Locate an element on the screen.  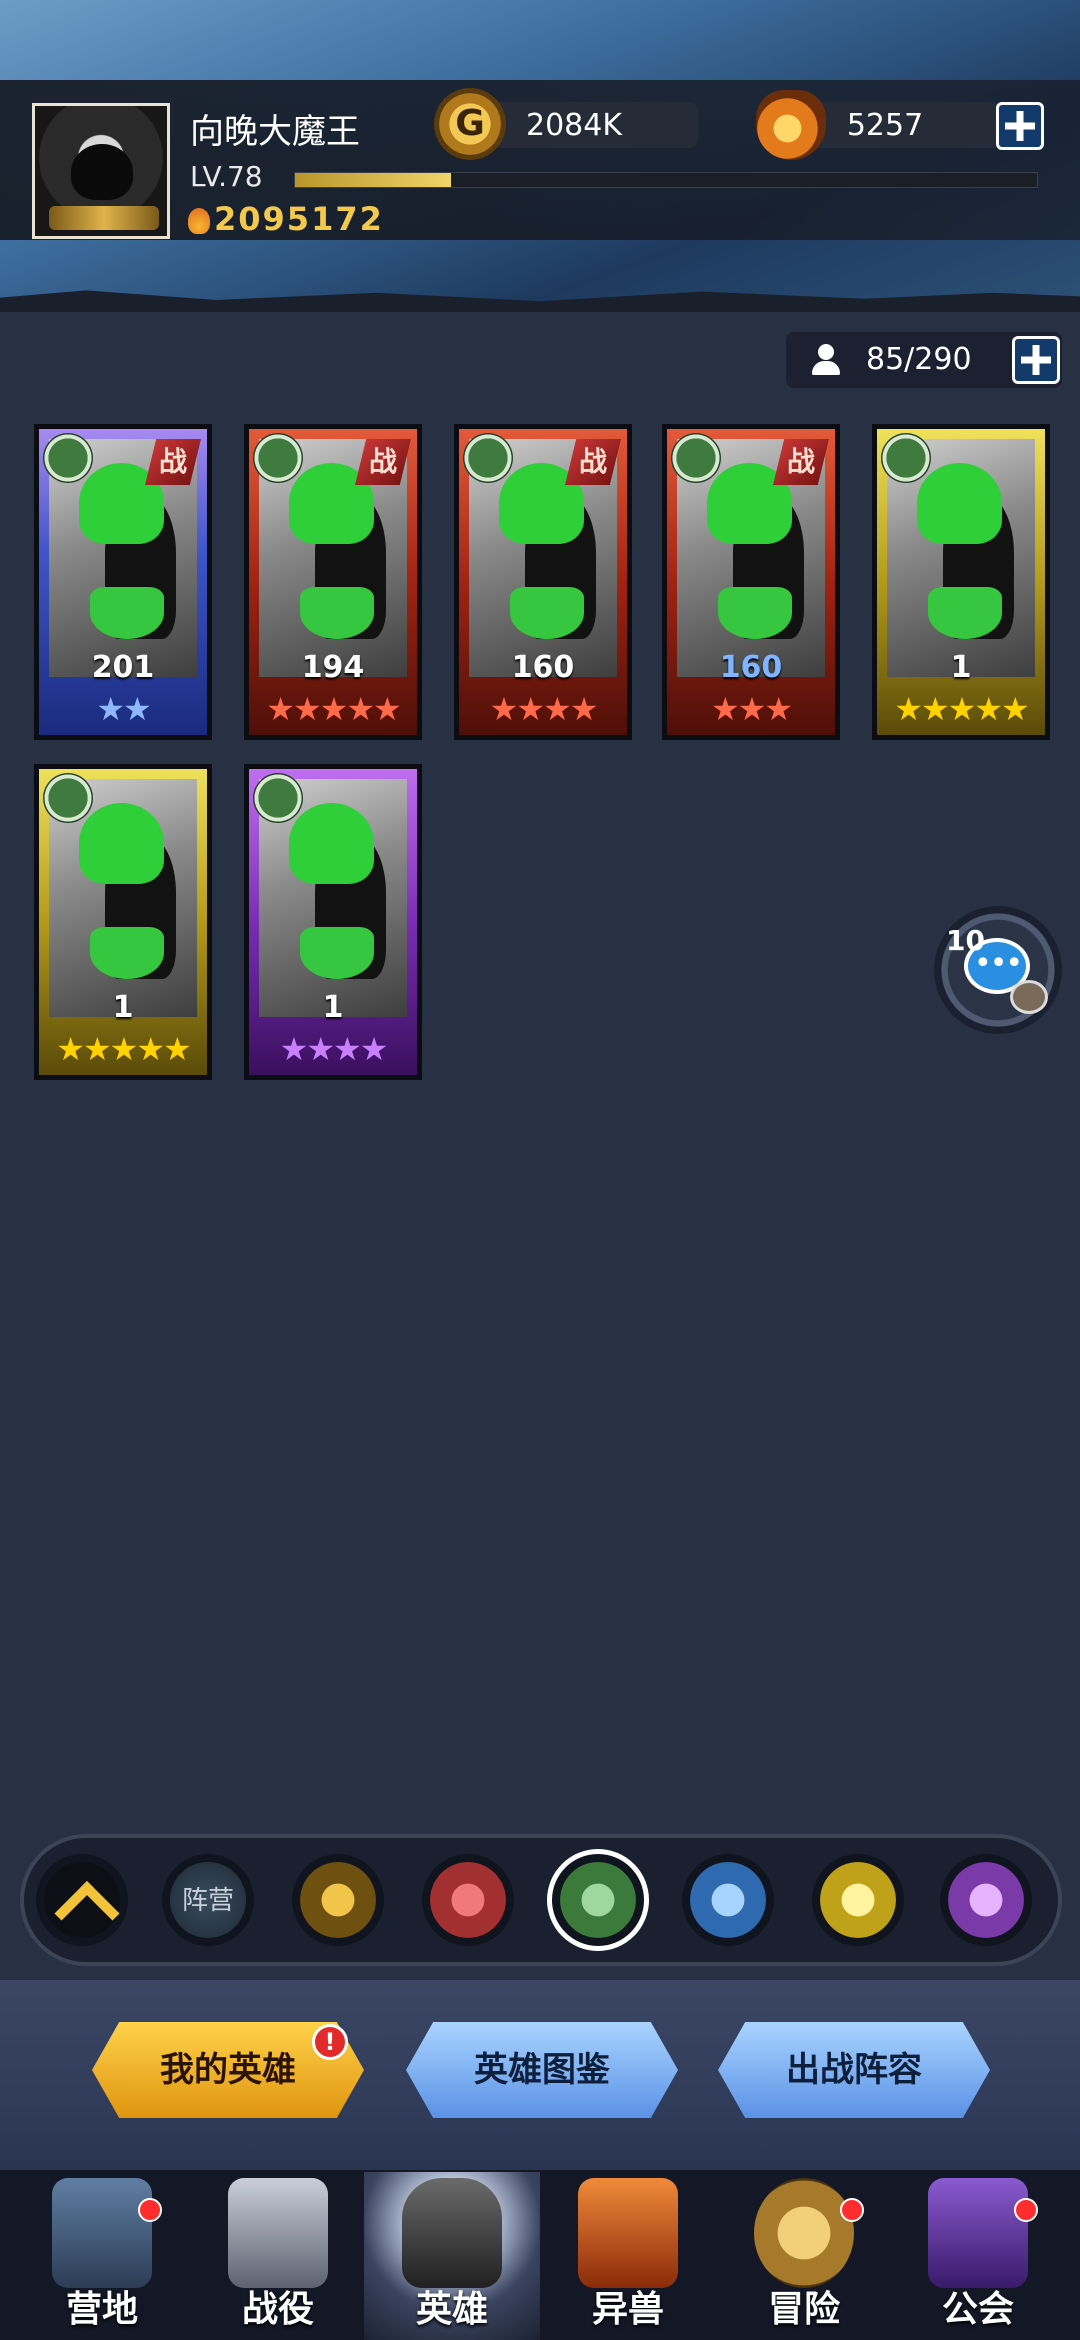
filter-light-button is located at coordinates (338, 1900).